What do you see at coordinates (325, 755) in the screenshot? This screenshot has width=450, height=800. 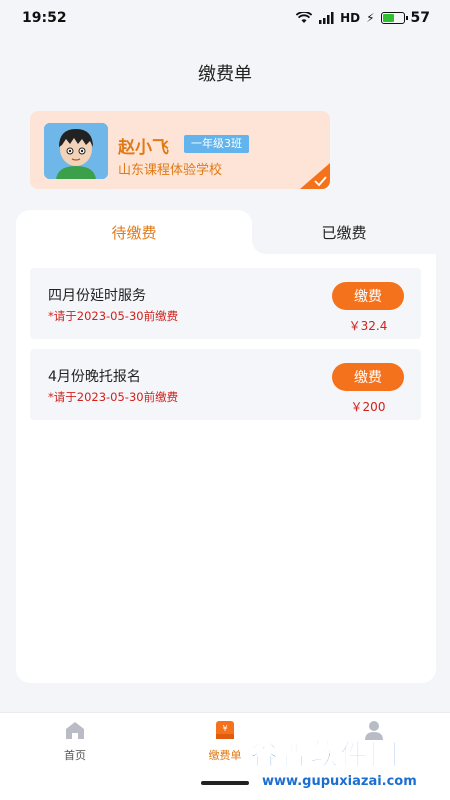 I see `watermark-title: 谷普软件园` at bounding box center [325, 755].